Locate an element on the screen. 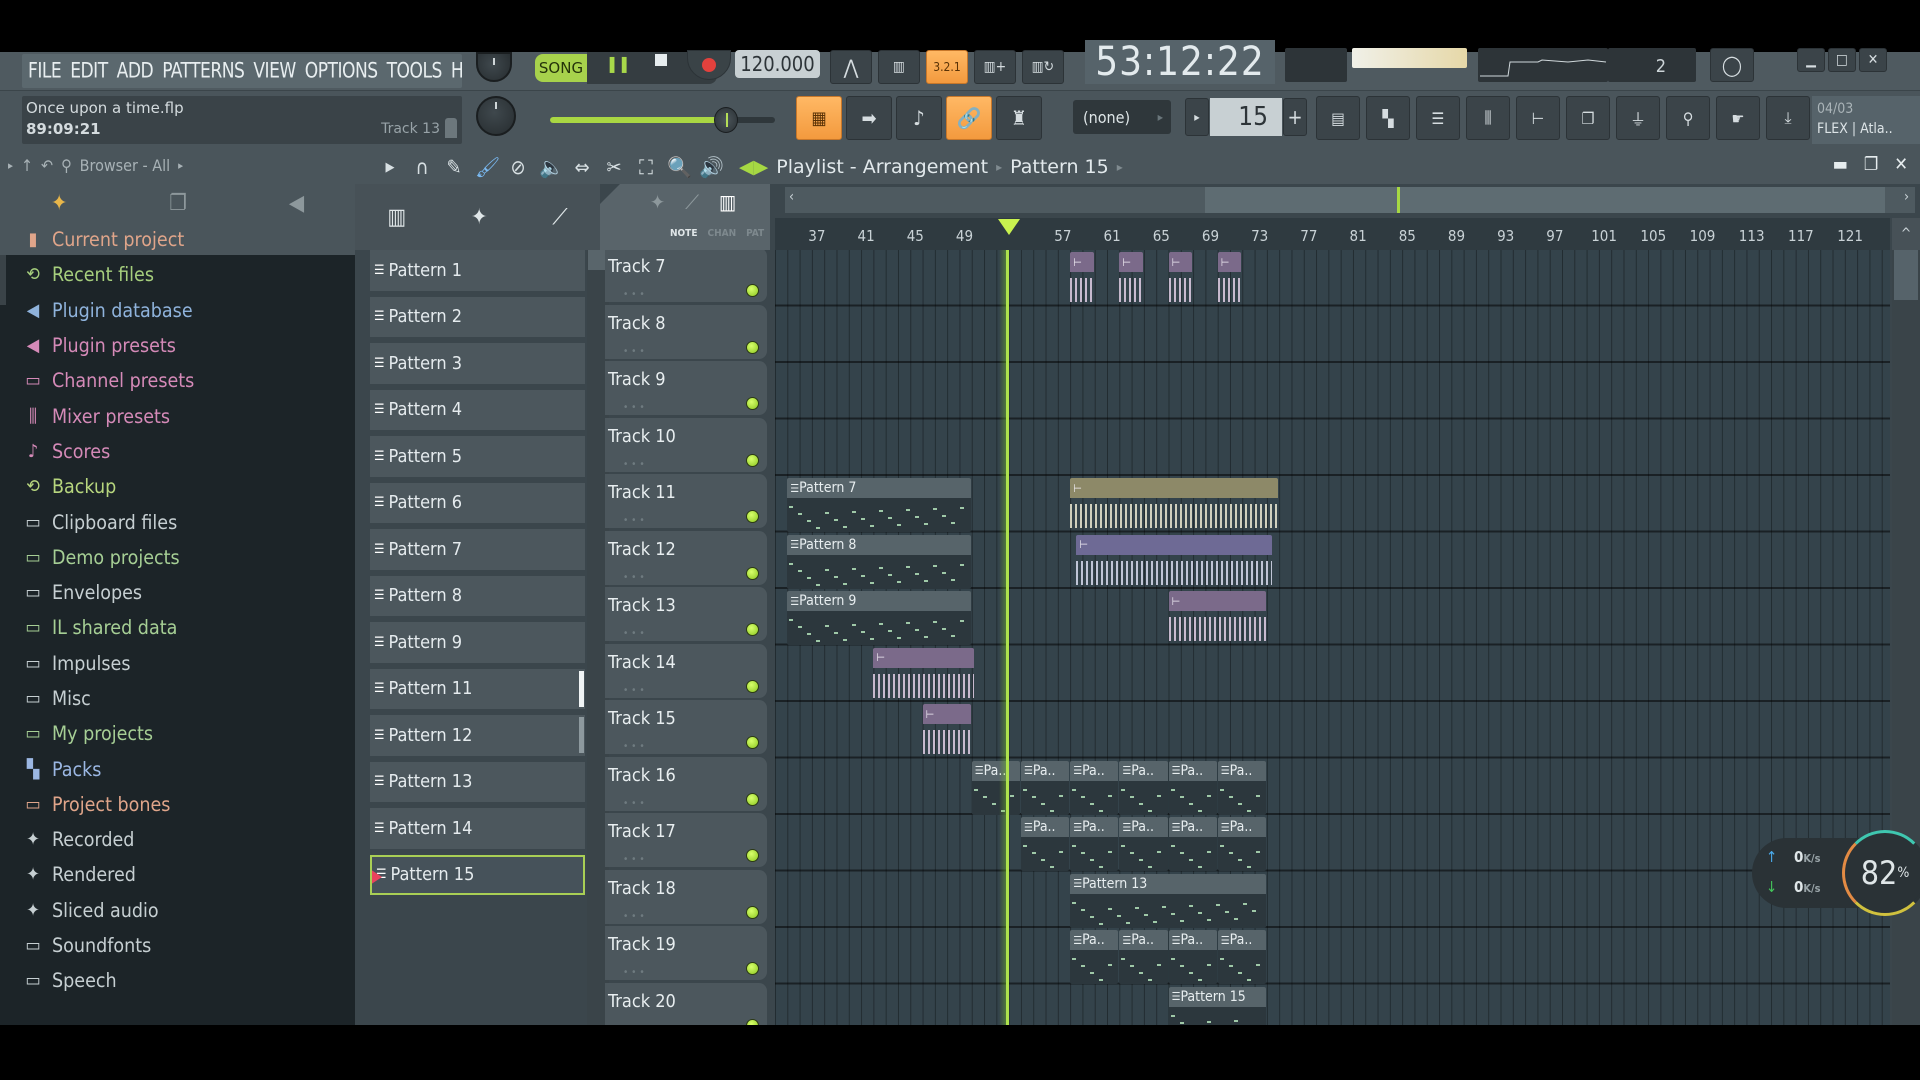 Image resolution: width=1920 pixels, height=1080 pixels. playlist-clip: ☰ Pattern 13 is located at coordinates (1168, 900).